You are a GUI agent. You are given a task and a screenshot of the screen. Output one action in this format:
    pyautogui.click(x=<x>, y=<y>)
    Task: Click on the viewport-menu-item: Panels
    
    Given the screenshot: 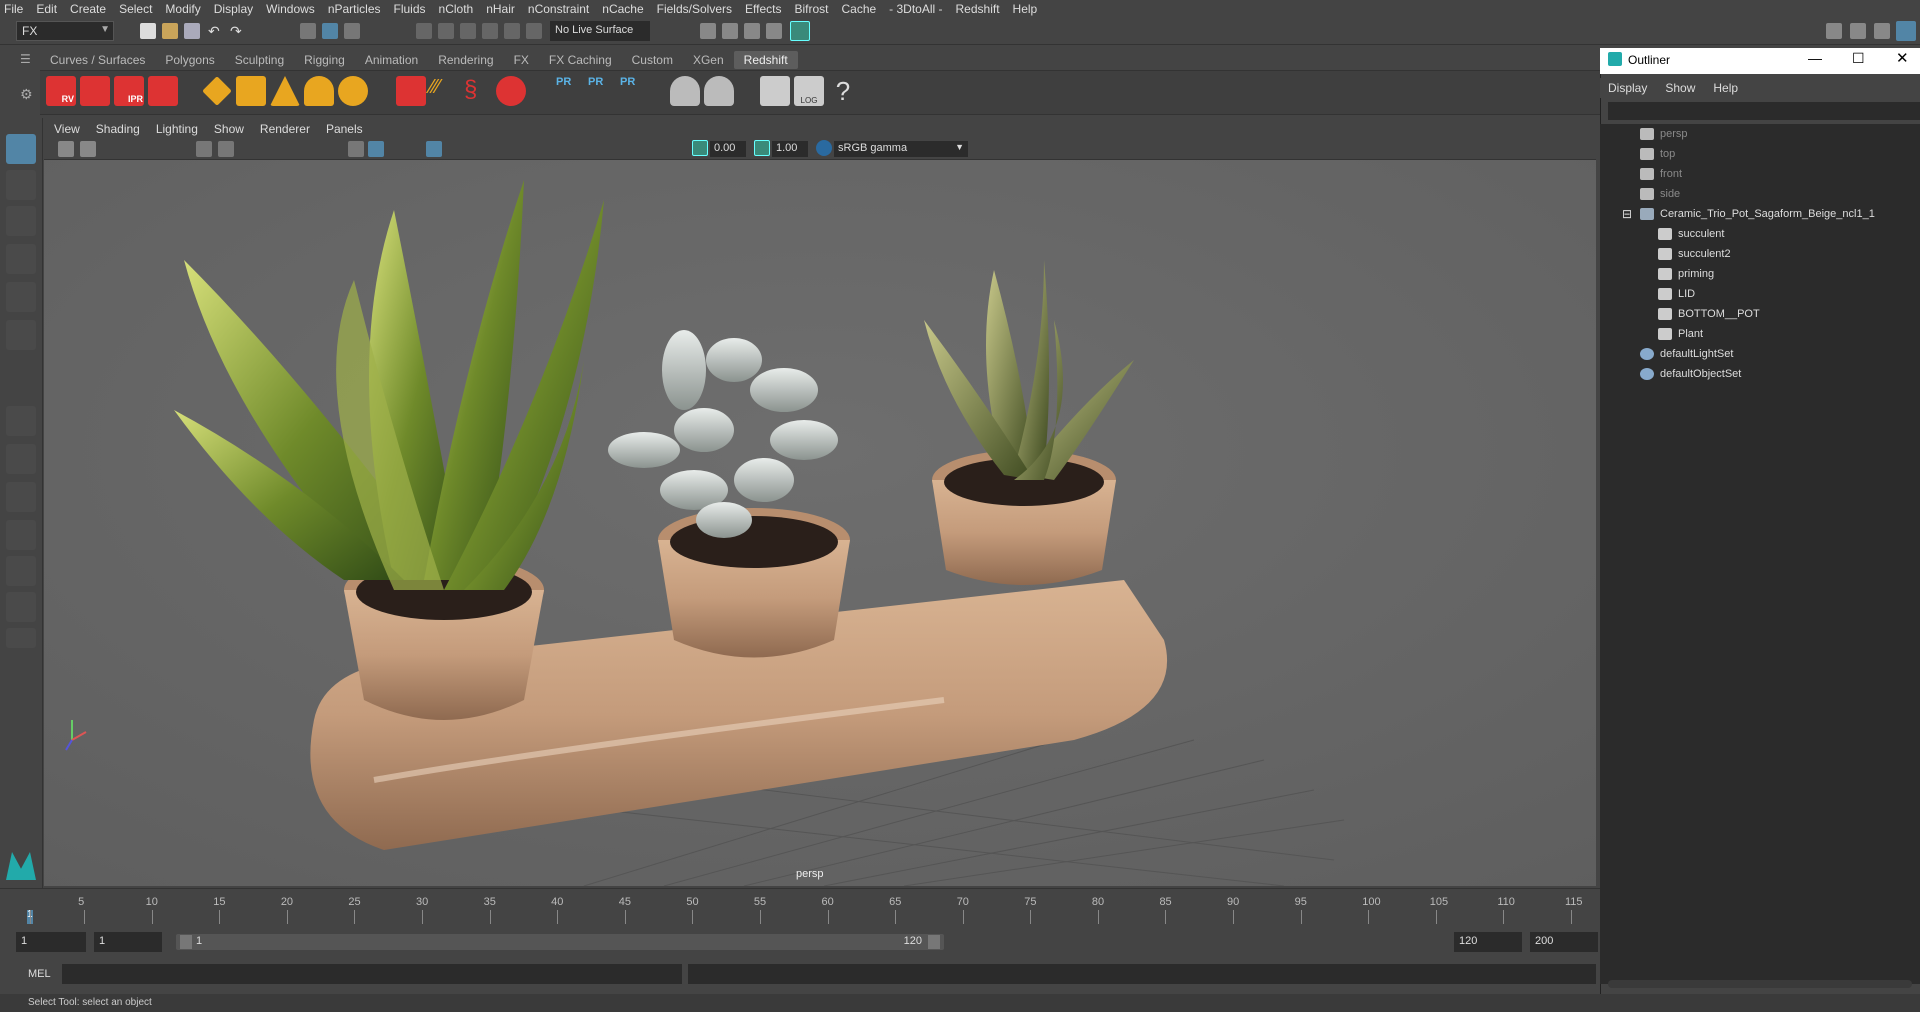 What is the action you would take?
    pyautogui.click(x=344, y=129)
    